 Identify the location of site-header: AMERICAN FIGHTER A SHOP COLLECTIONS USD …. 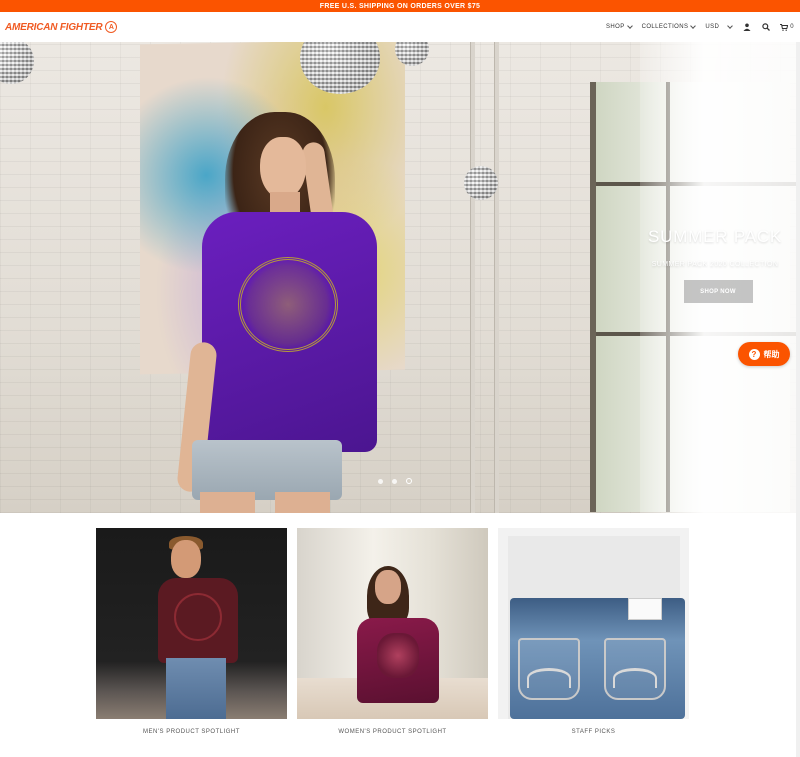
(400, 27).